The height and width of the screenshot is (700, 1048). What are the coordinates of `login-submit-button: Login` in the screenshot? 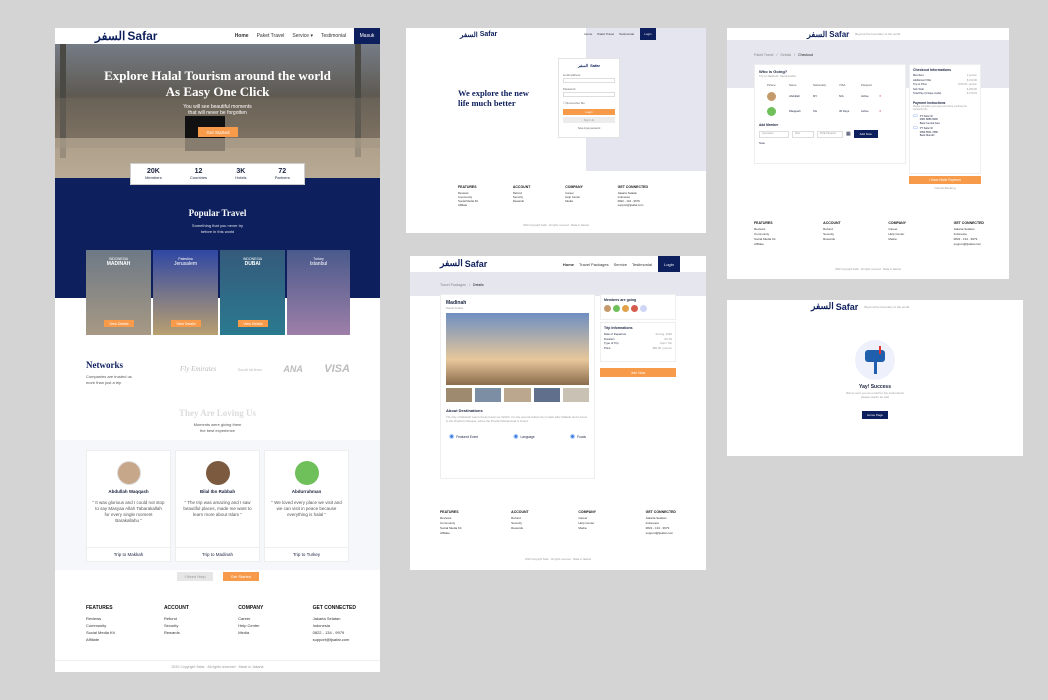 It's located at (589, 112).